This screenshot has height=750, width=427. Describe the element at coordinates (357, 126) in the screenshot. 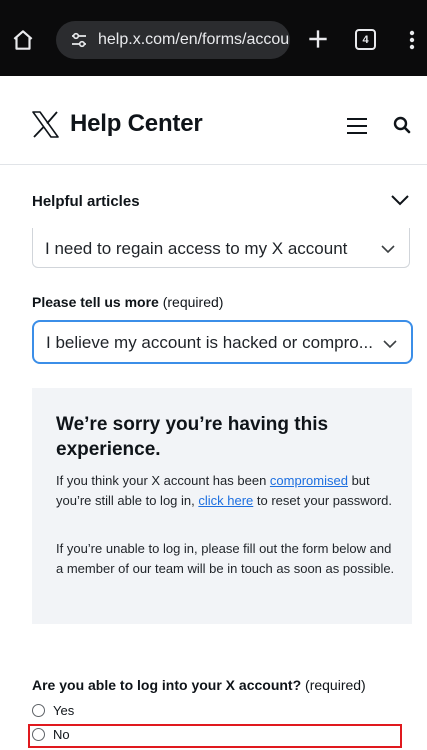

I see `hamburger-menu-icon` at that location.